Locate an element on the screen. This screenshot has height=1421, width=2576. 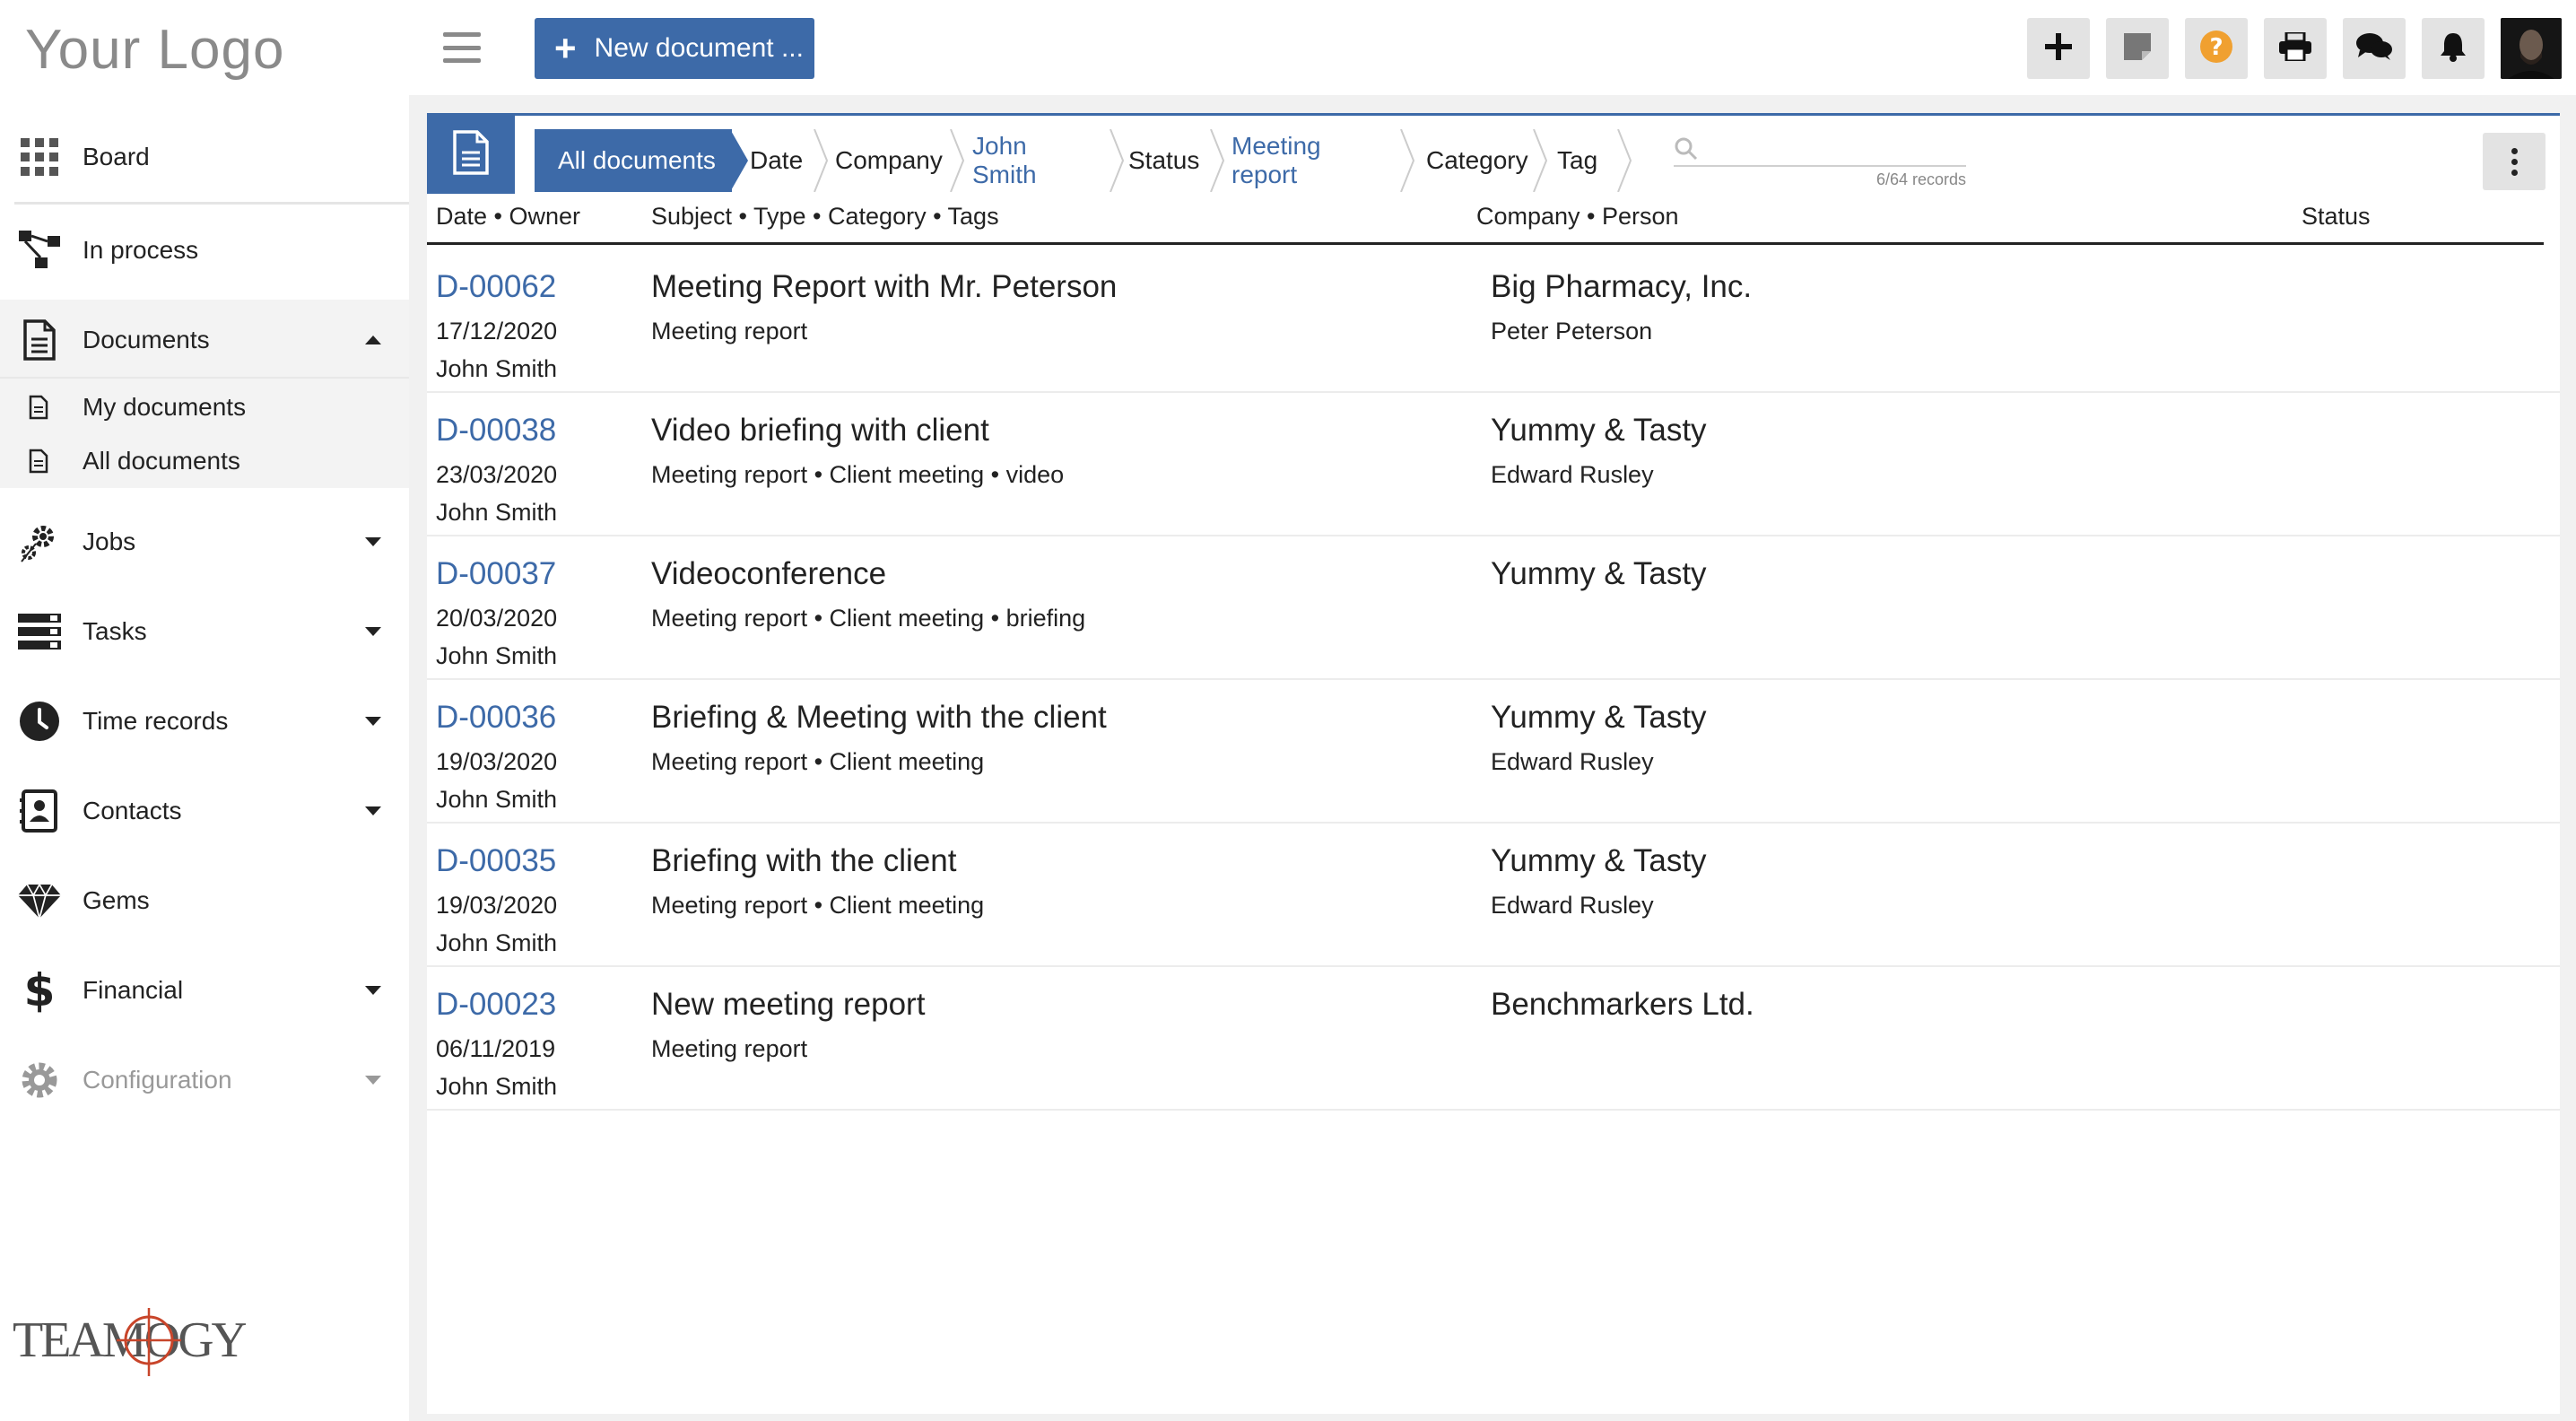
menu-toggle-button is located at coordinates (462, 47).